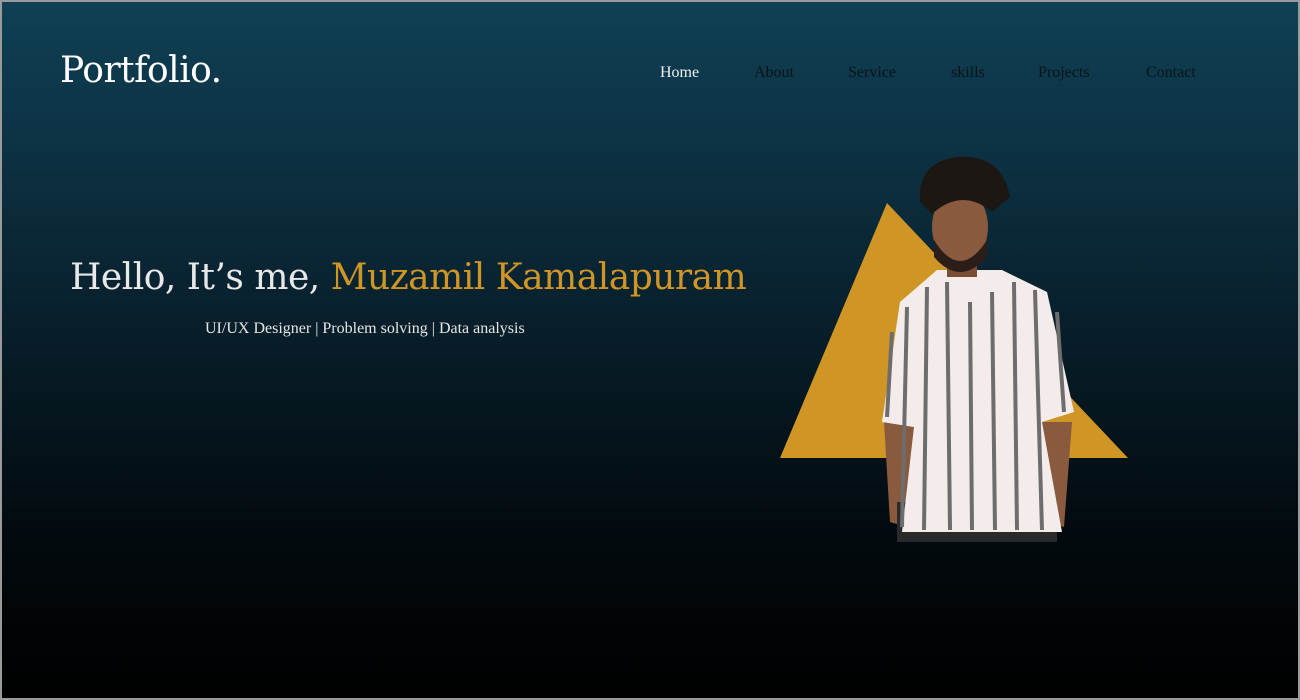 The image size is (1300, 700). What do you see at coordinates (978, 349) in the screenshot?
I see `profile-photo` at bounding box center [978, 349].